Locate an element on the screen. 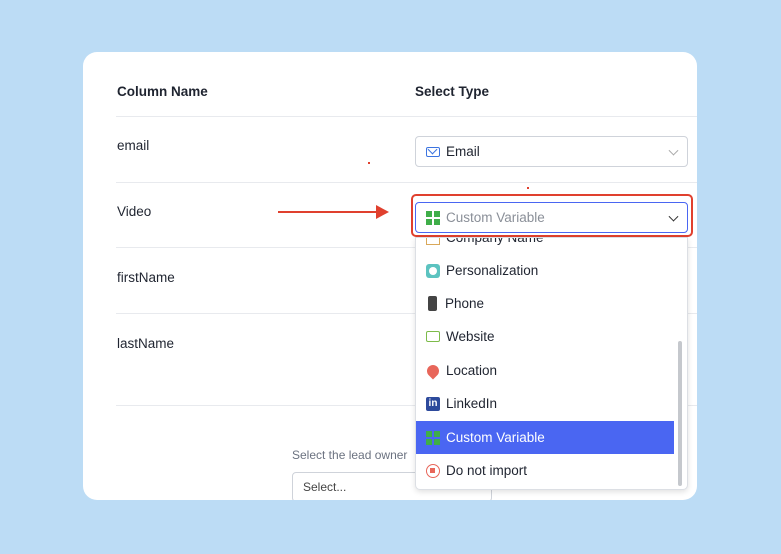 This screenshot has width=781, height=554. column-name-header: Column Name is located at coordinates (162, 91).